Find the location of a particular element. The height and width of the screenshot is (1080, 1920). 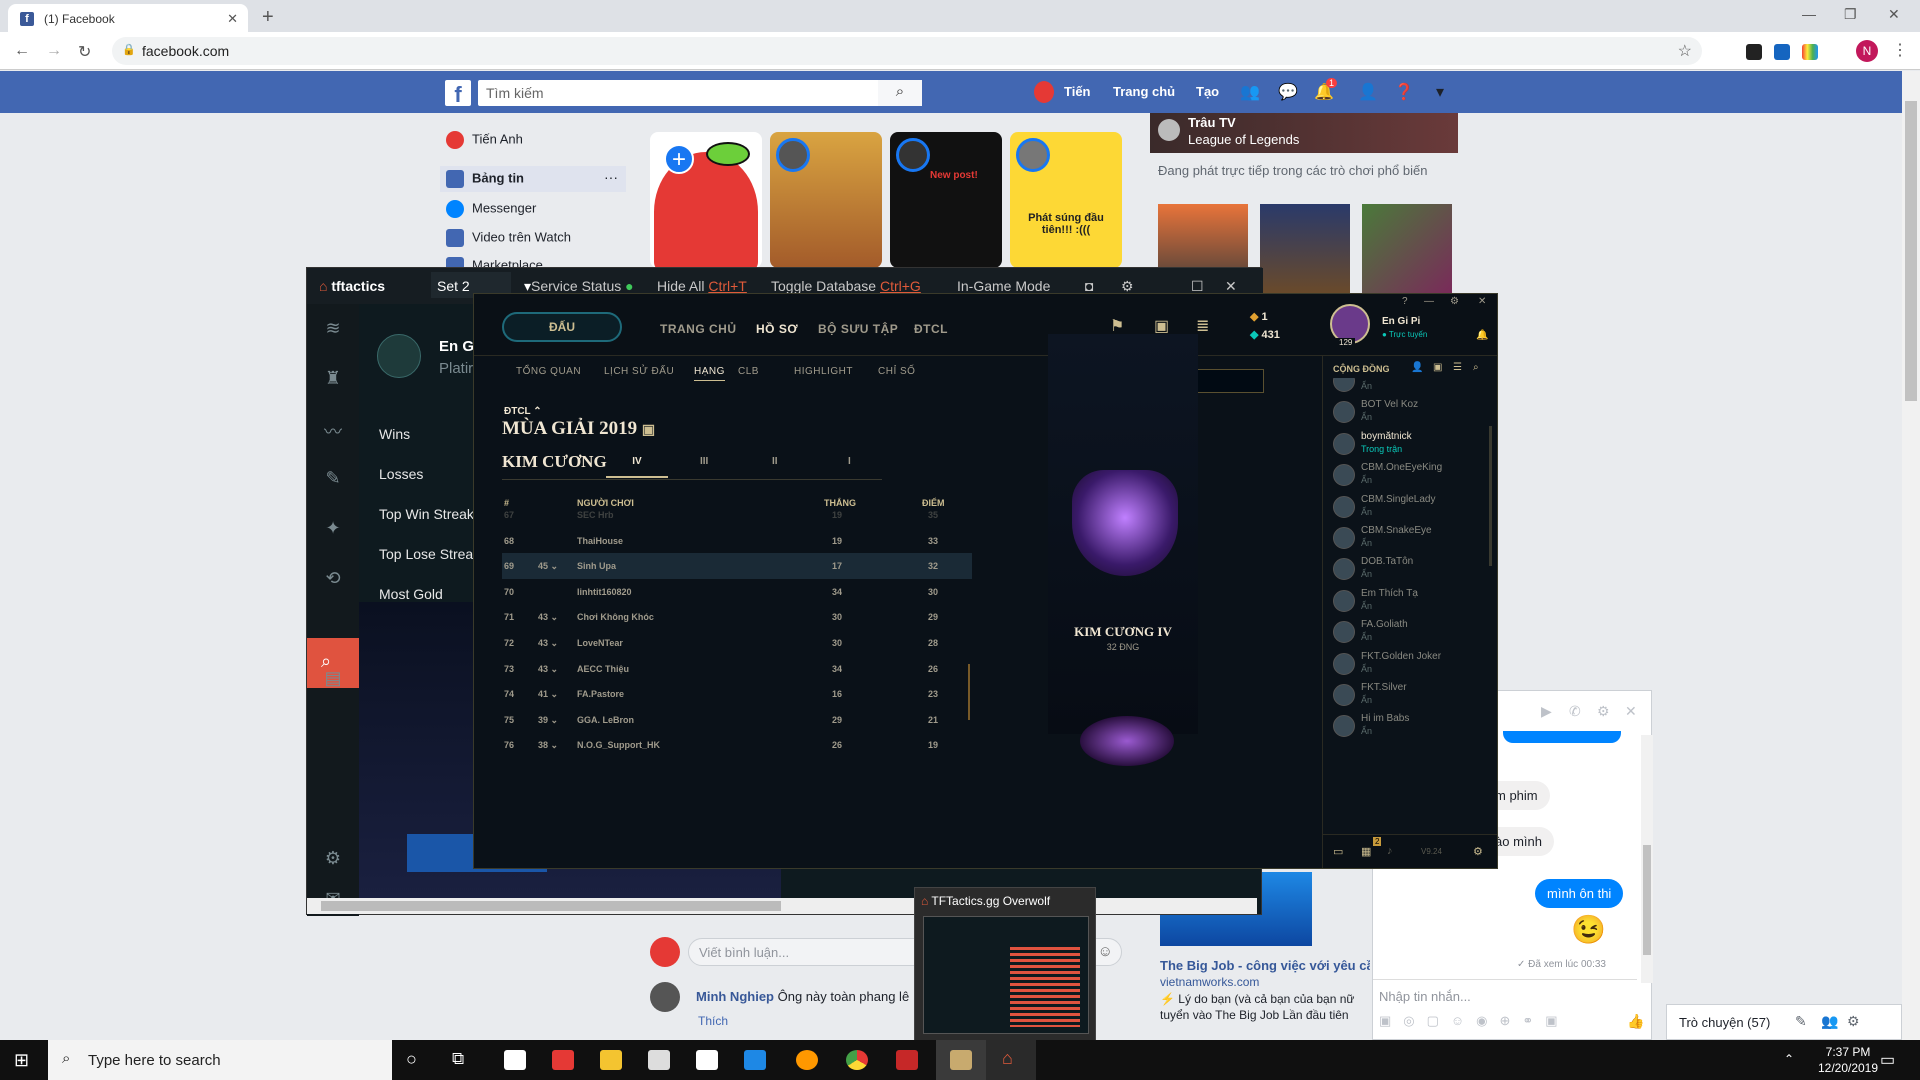

loot-icon: ▣ is located at coordinates (1161, 326).